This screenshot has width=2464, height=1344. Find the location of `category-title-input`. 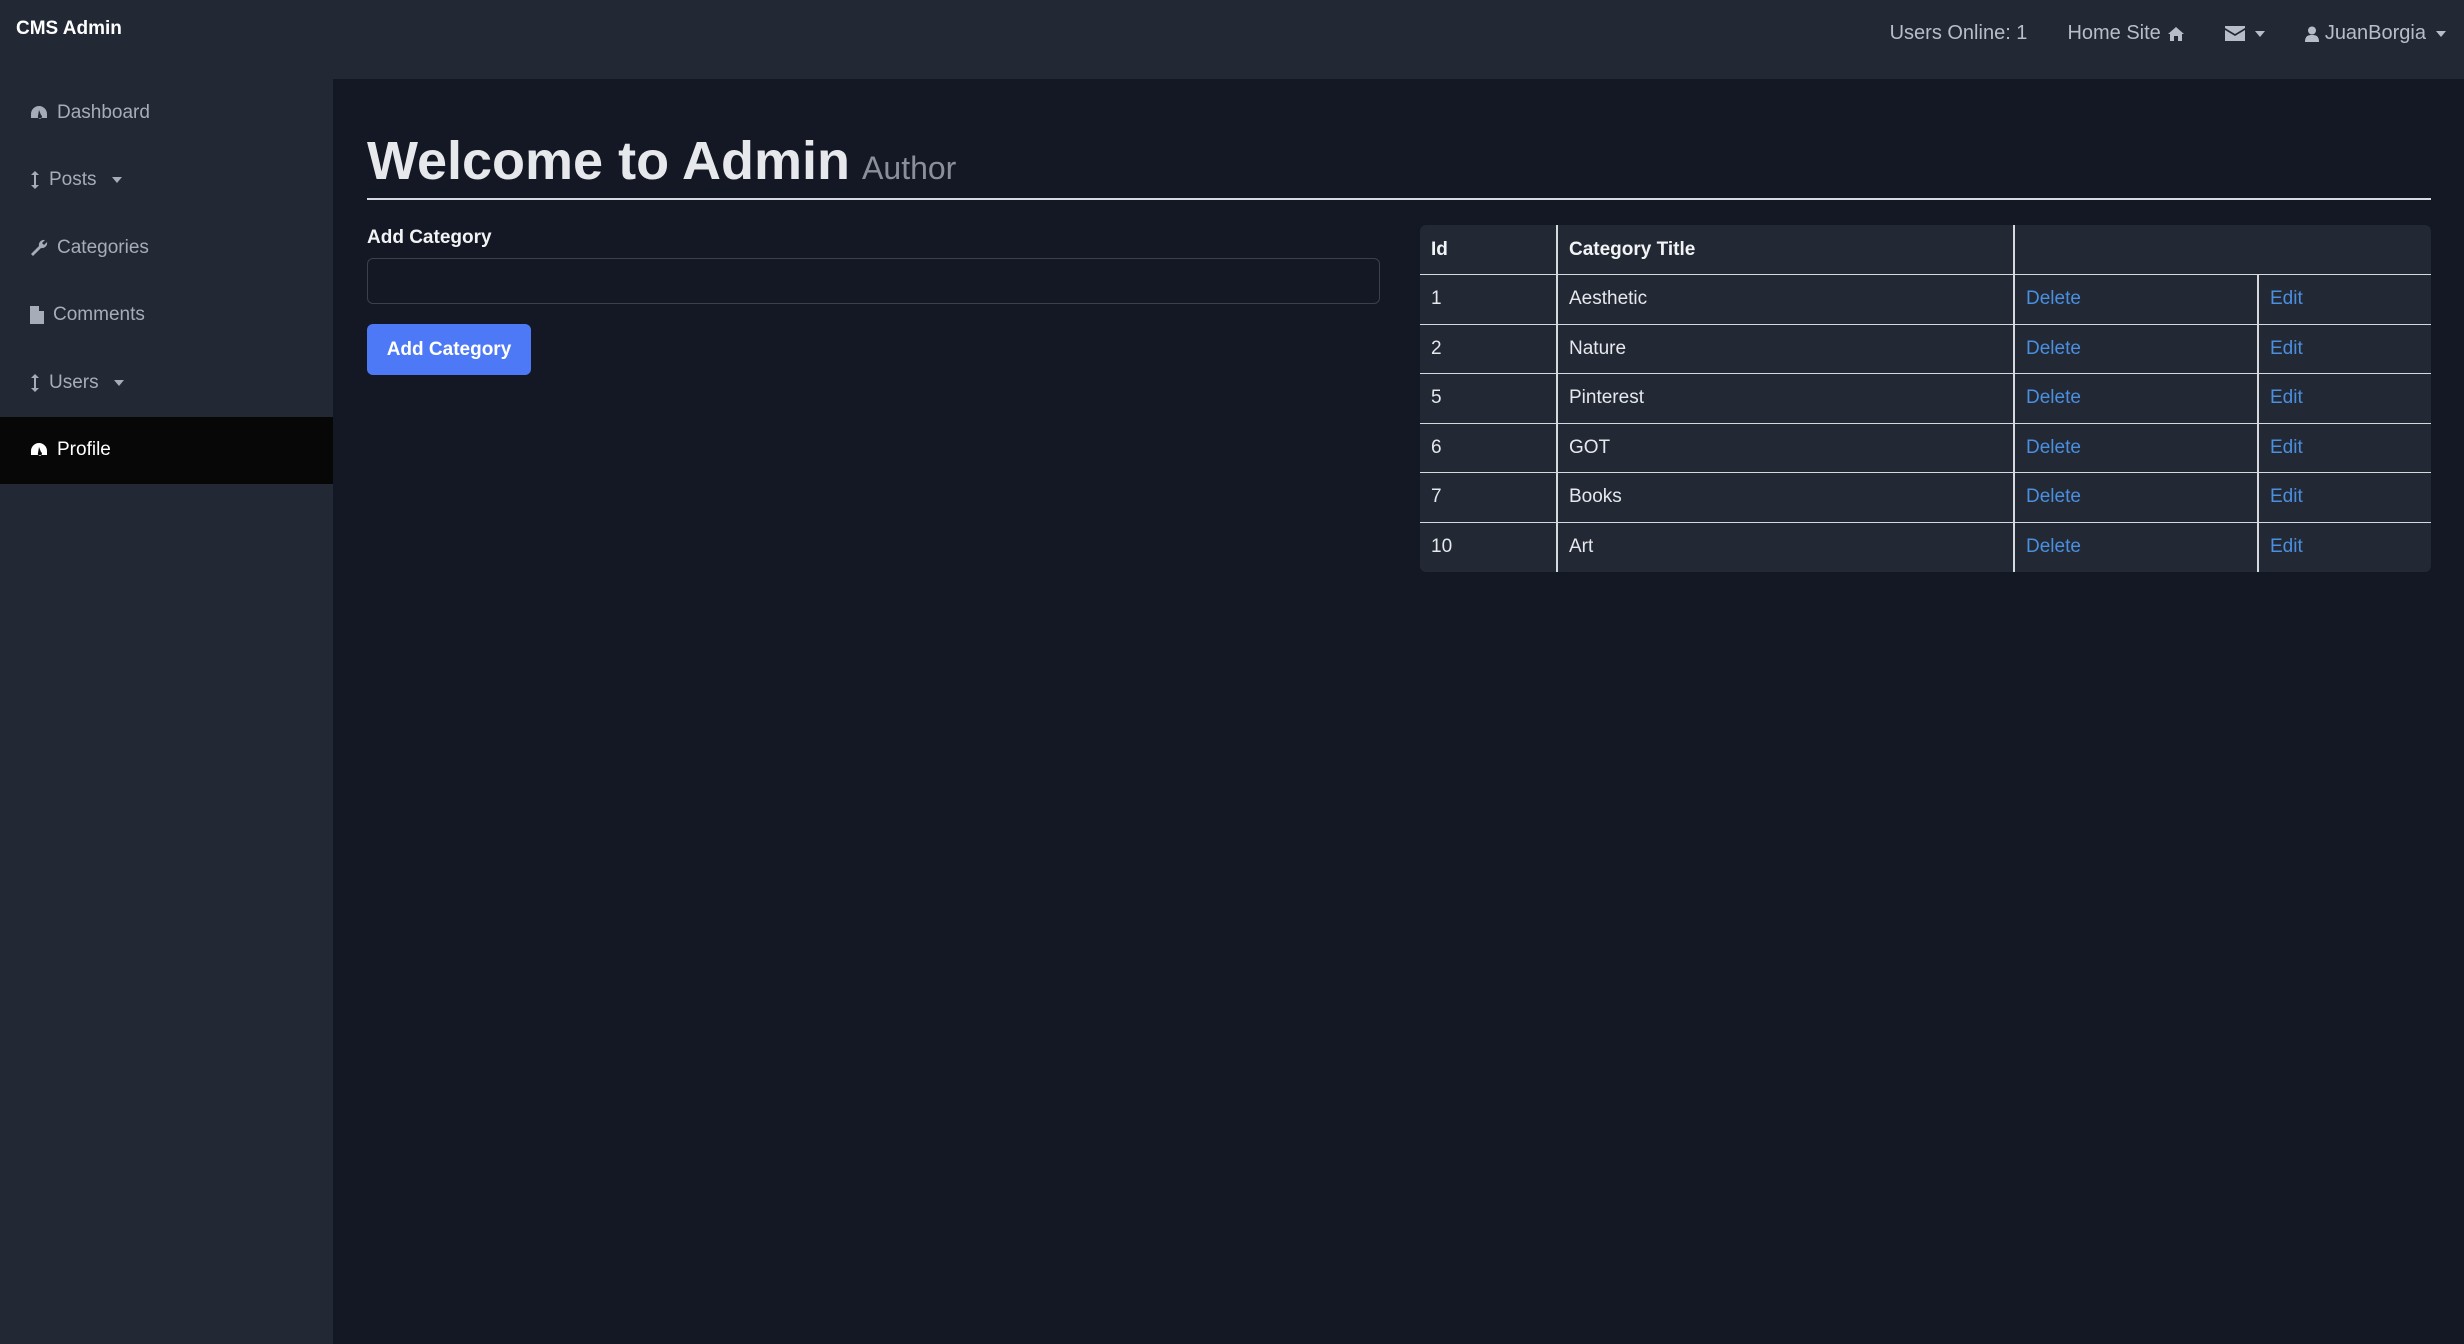

category-title-input is located at coordinates (873, 281).